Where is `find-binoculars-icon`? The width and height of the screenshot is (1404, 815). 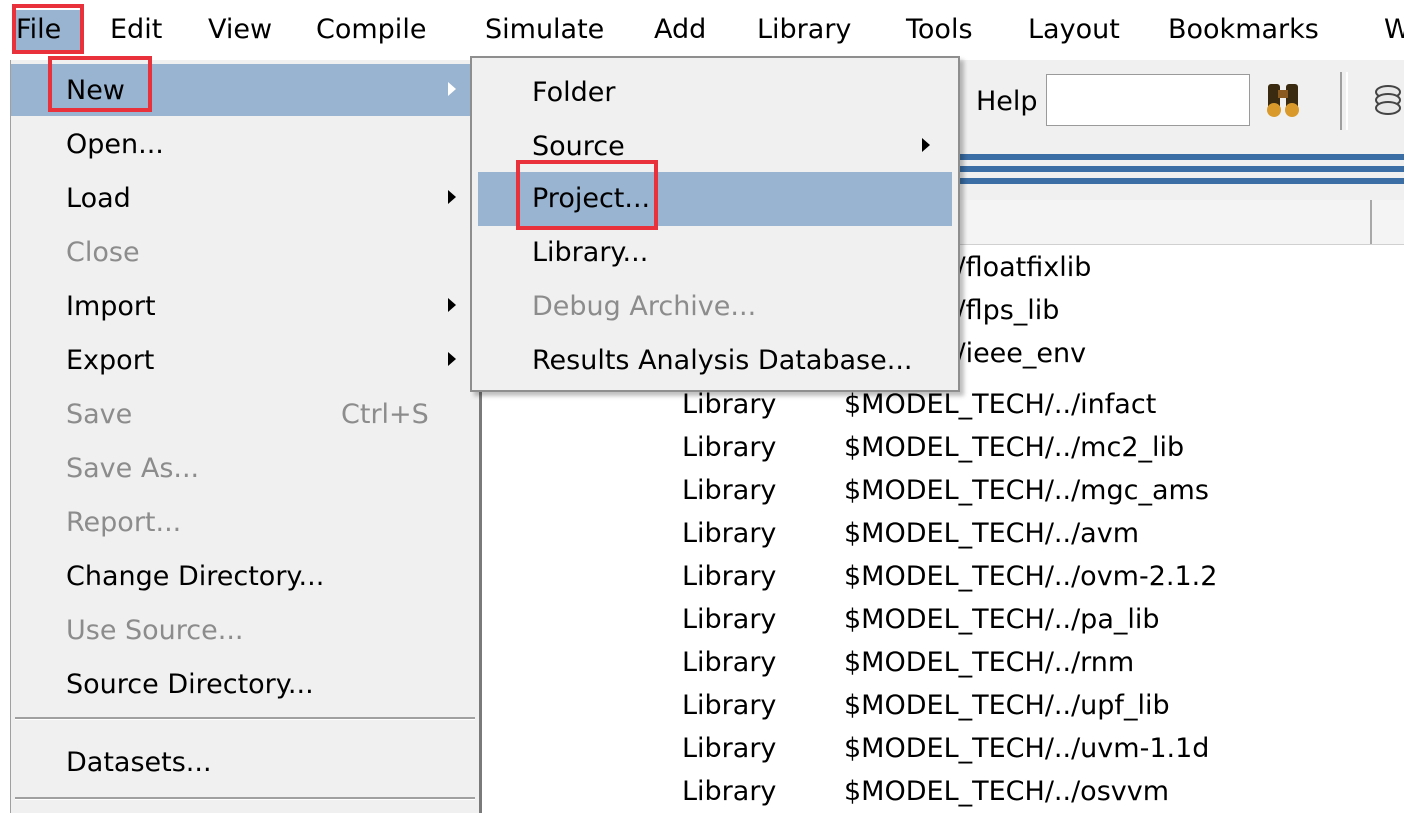 find-binoculars-icon is located at coordinates (1284, 100).